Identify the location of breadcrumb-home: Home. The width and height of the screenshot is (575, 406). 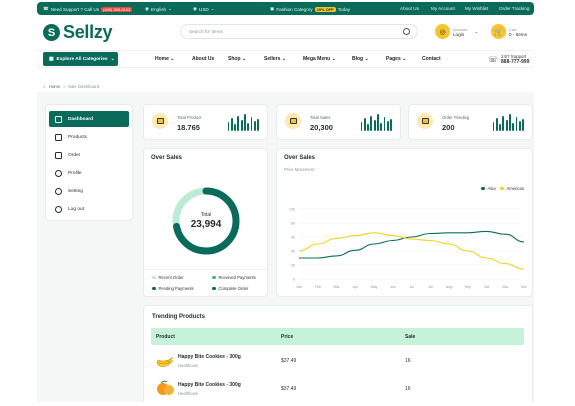
(55, 86).